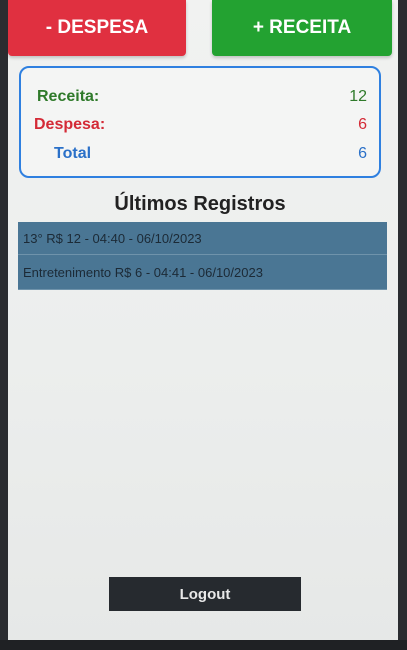  I want to click on despesa-label: Despesa:, so click(70, 124).